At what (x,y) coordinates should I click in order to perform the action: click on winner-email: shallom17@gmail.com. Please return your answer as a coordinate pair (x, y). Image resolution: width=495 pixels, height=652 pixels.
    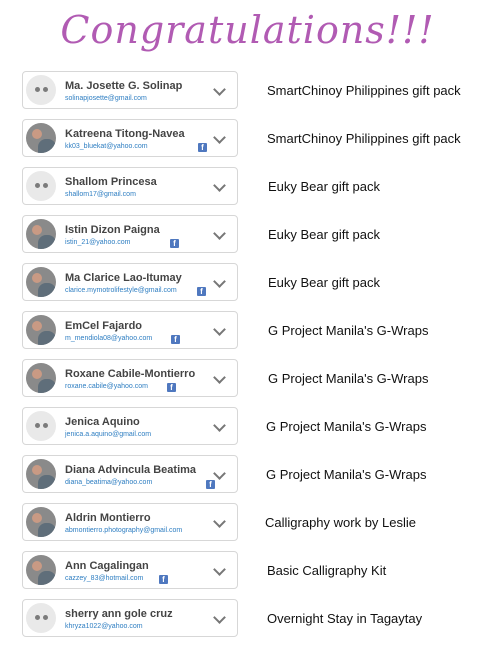
    Looking at the image, I should click on (100, 194).